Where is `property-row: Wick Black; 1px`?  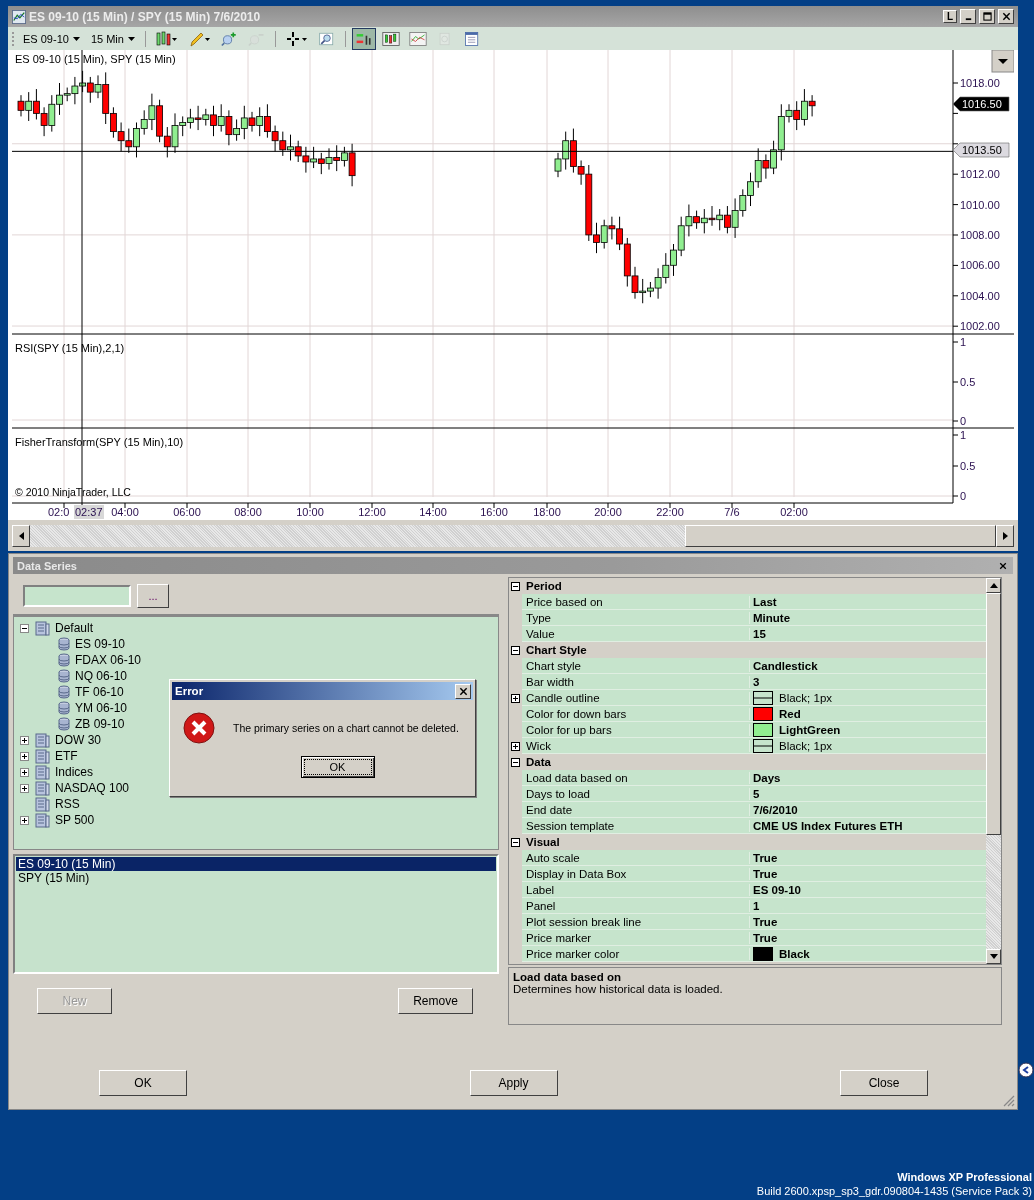
property-row: Wick Black; 1px is located at coordinates (754, 746).